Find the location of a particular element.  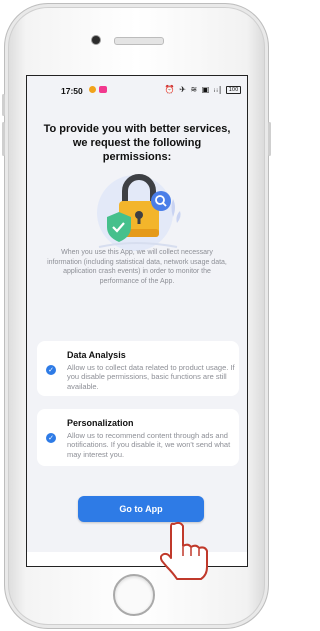

pointing-hand-icon is located at coordinates (184, 550).